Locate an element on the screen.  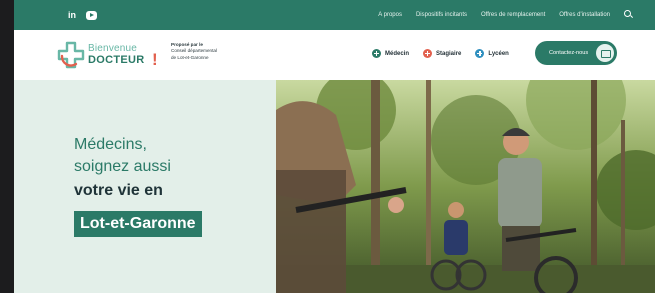
nav-link-dispositifs: Dispositifs incitants is located at coordinates (441, 15).